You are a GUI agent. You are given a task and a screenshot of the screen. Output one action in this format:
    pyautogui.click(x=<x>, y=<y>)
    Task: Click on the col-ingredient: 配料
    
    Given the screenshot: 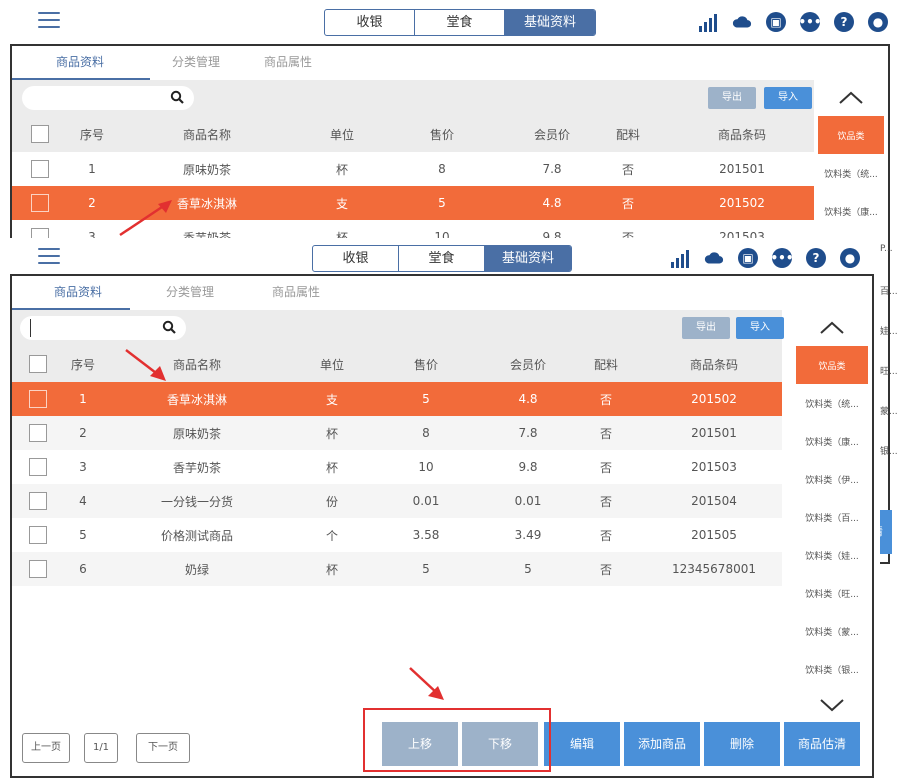 What is the action you would take?
    pyautogui.click(x=627, y=134)
    